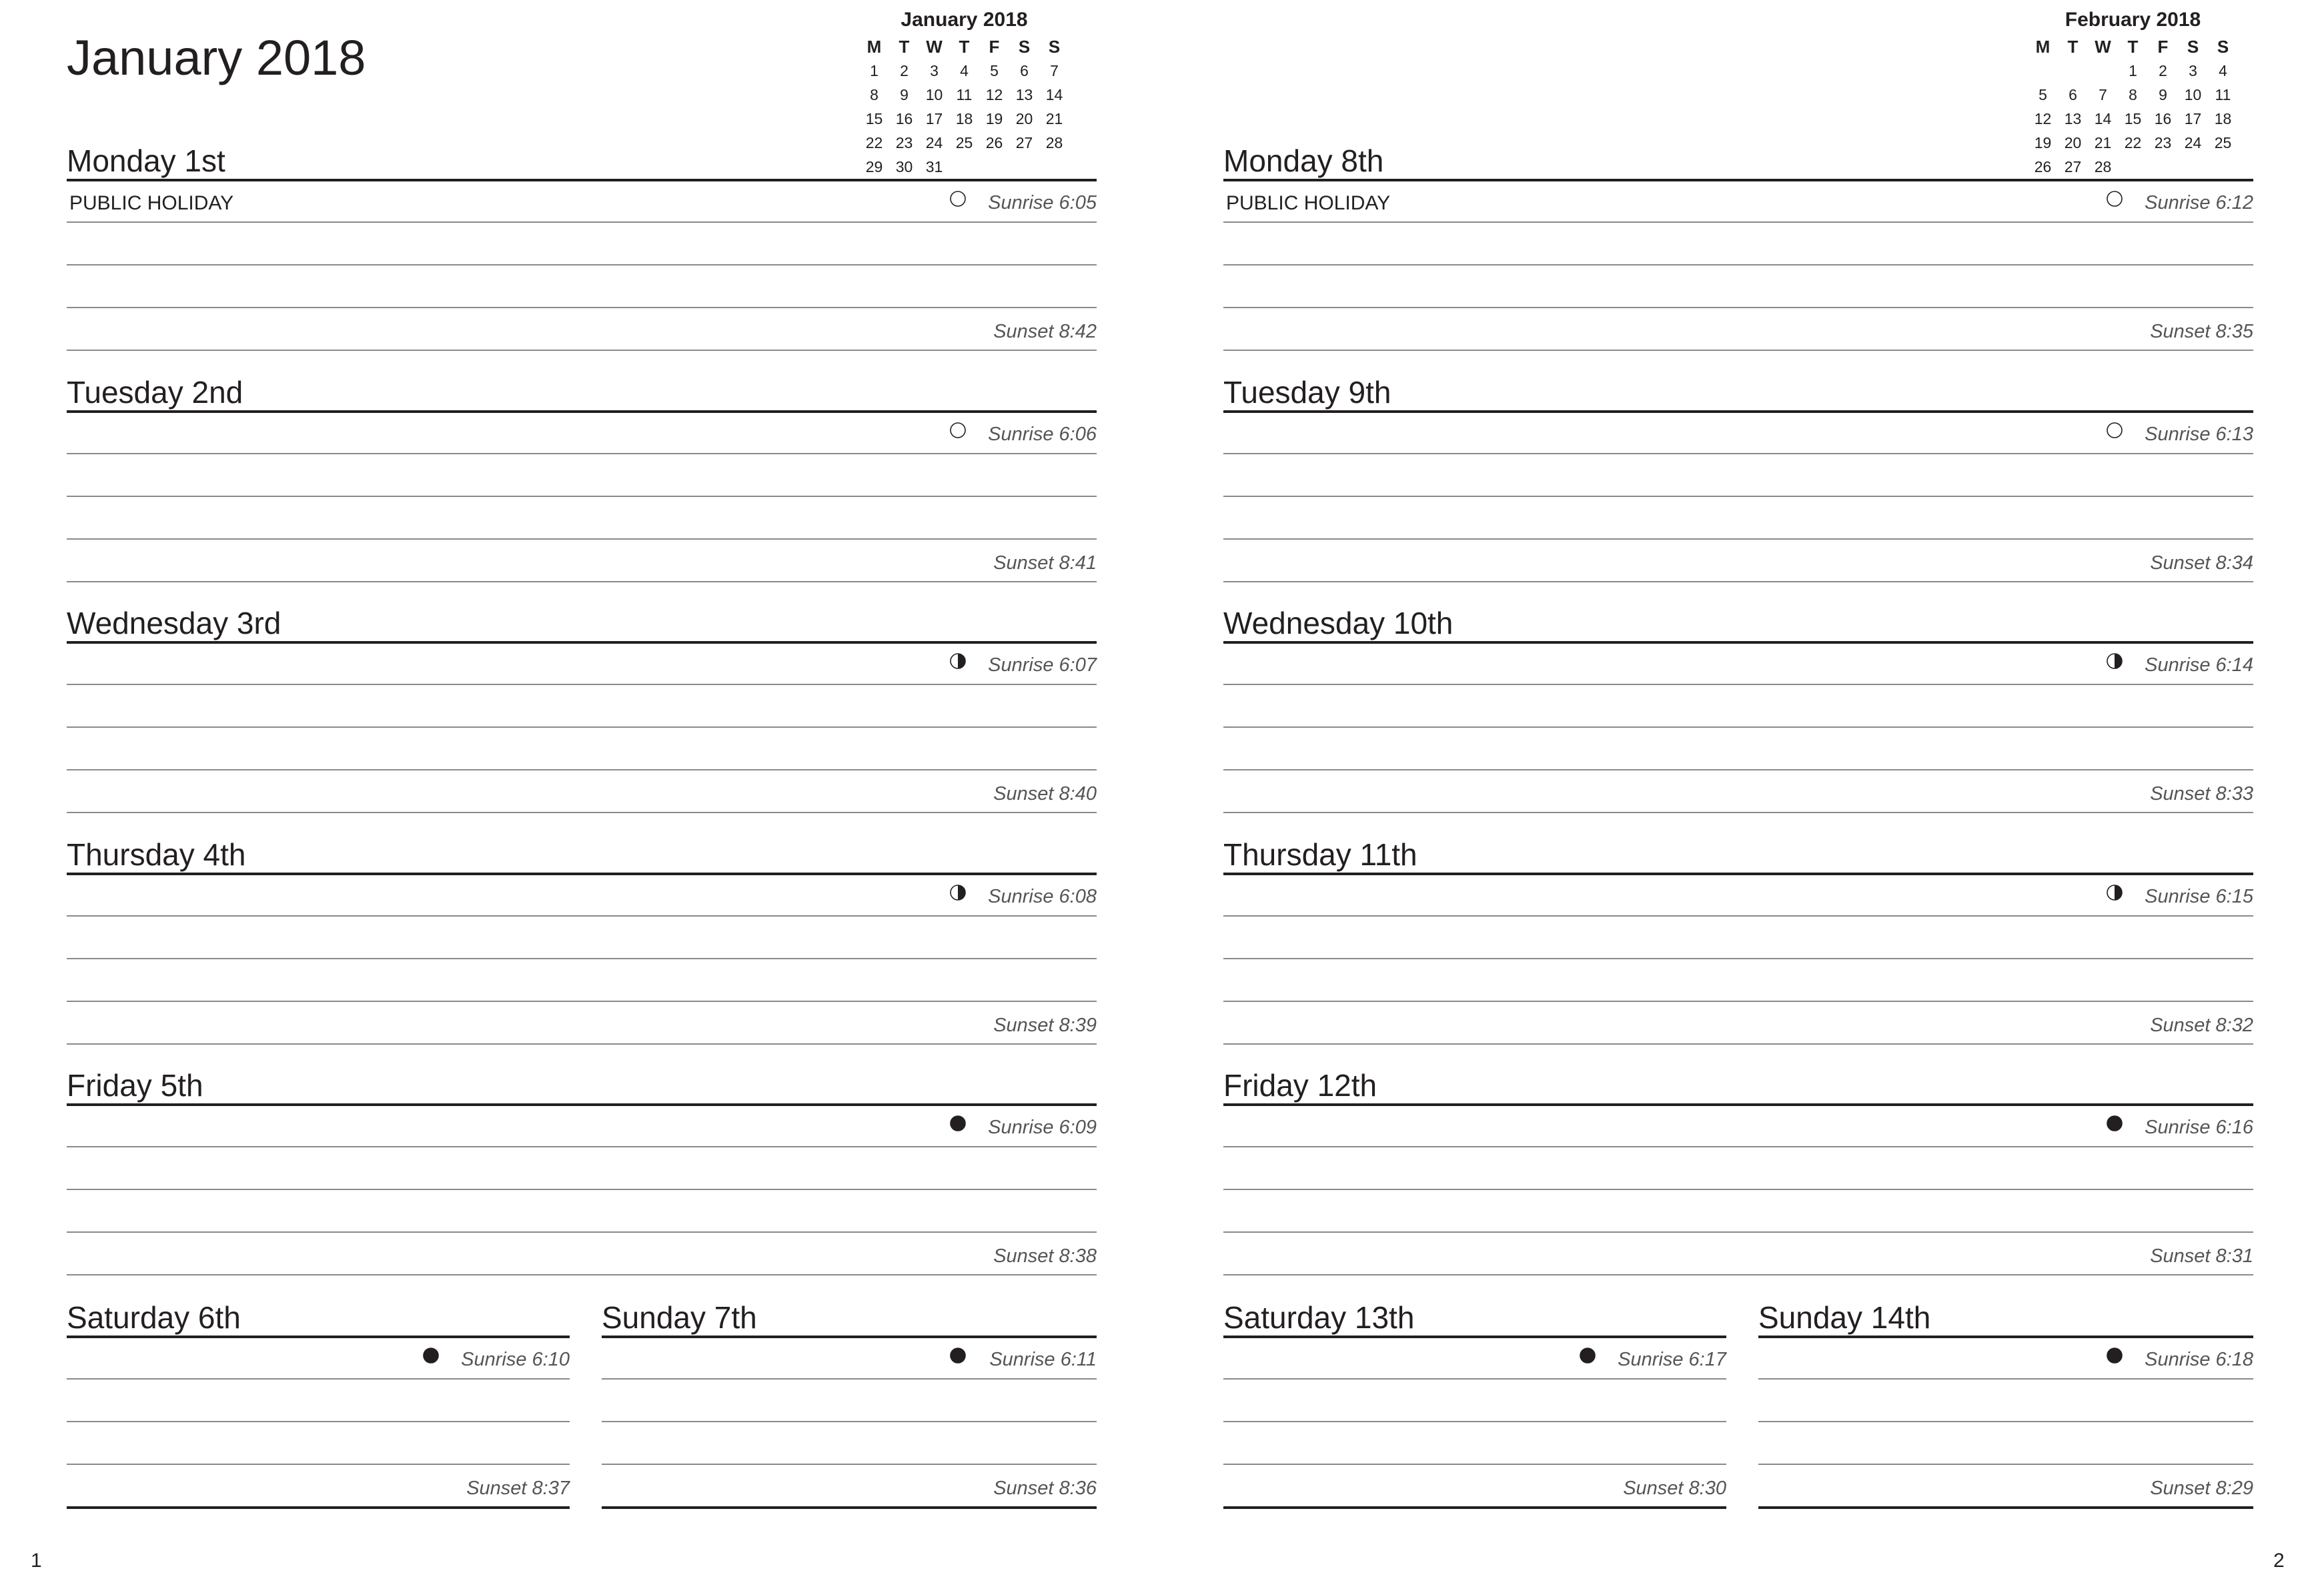 The width and height of the screenshot is (2324, 1587). What do you see at coordinates (2199, 1360) in the screenshot?
I see `sunrise-time: Sunrise 6:18` at bounding box center [2199, 1360].